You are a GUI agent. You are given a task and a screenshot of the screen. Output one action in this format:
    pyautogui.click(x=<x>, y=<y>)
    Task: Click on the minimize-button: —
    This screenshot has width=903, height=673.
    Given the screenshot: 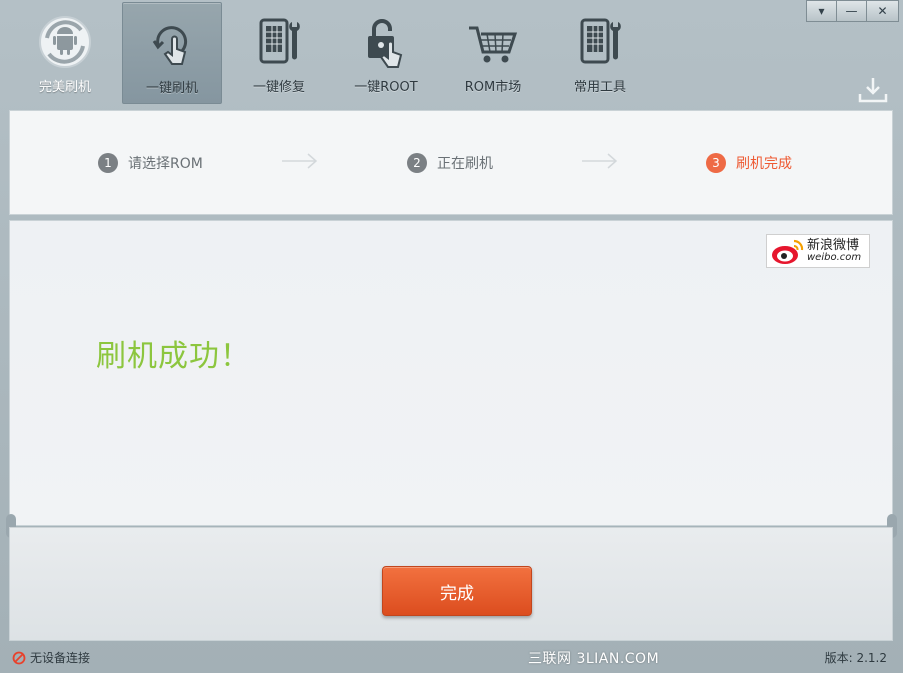 What is the action you would take?
    pyautogui.click(x=851, y=11)
    